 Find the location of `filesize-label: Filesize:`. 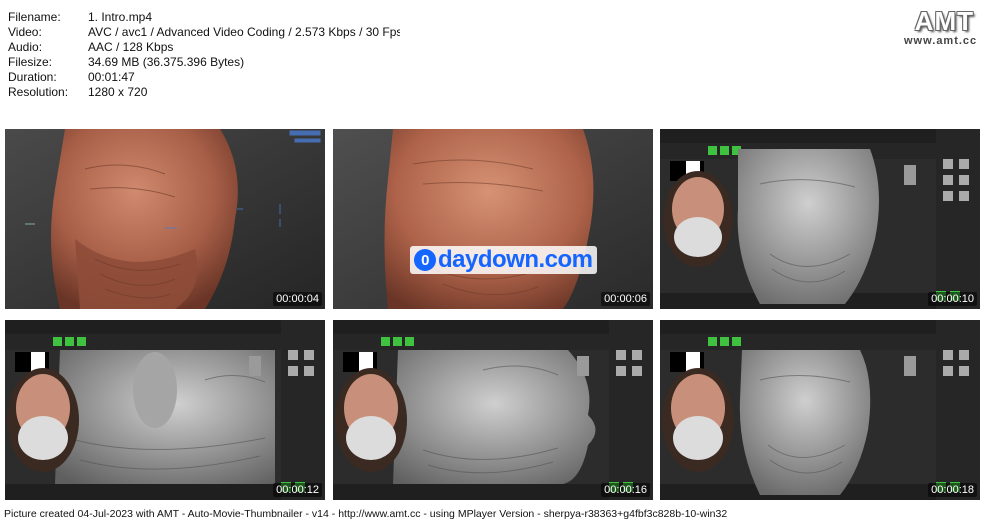

filesize-label: Filesize: is located at coordinates (30, 62).